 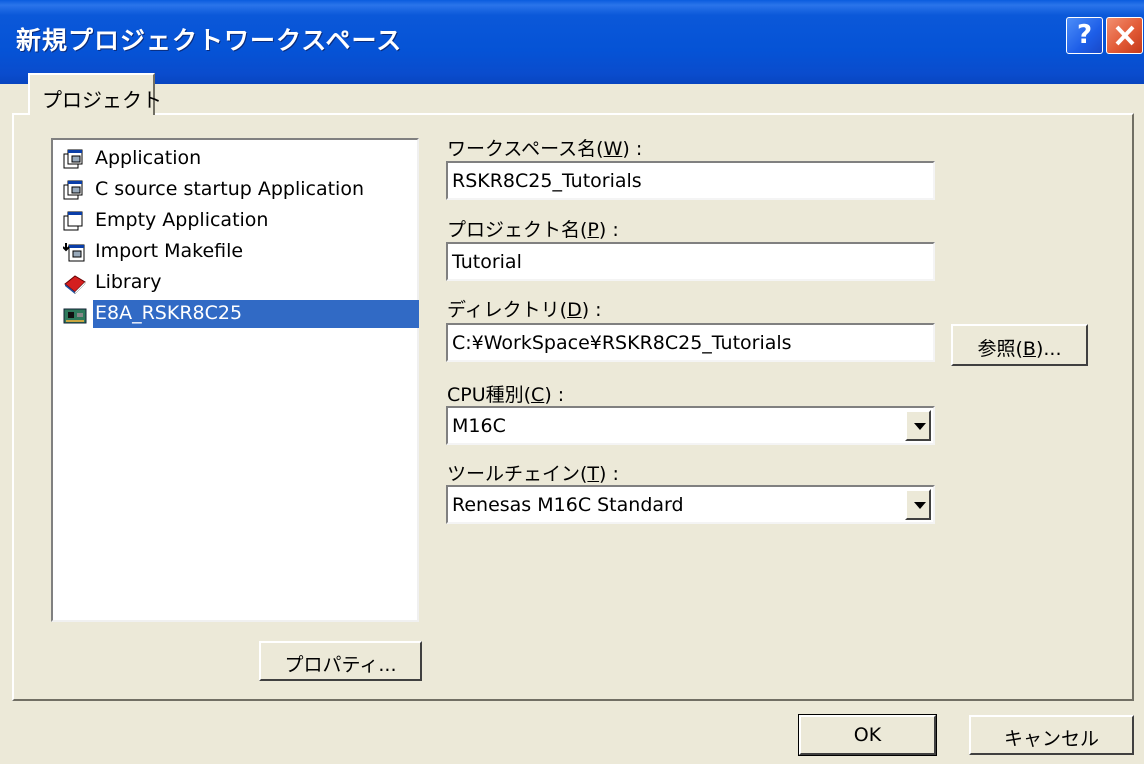 I want to click on toolchain-label: ツールチェイン(T) :, so click(x=533, y=474).